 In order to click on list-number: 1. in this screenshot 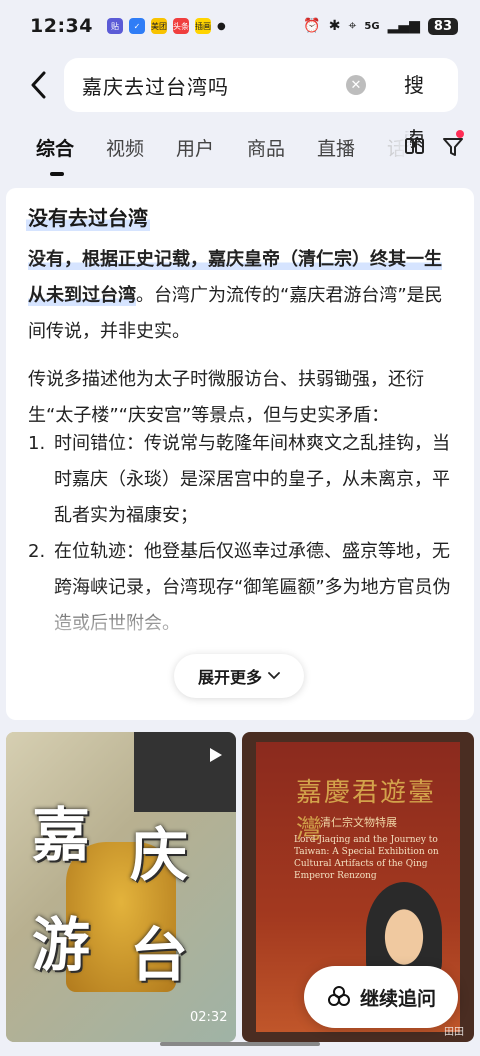, I will do `click(37, 443)`.